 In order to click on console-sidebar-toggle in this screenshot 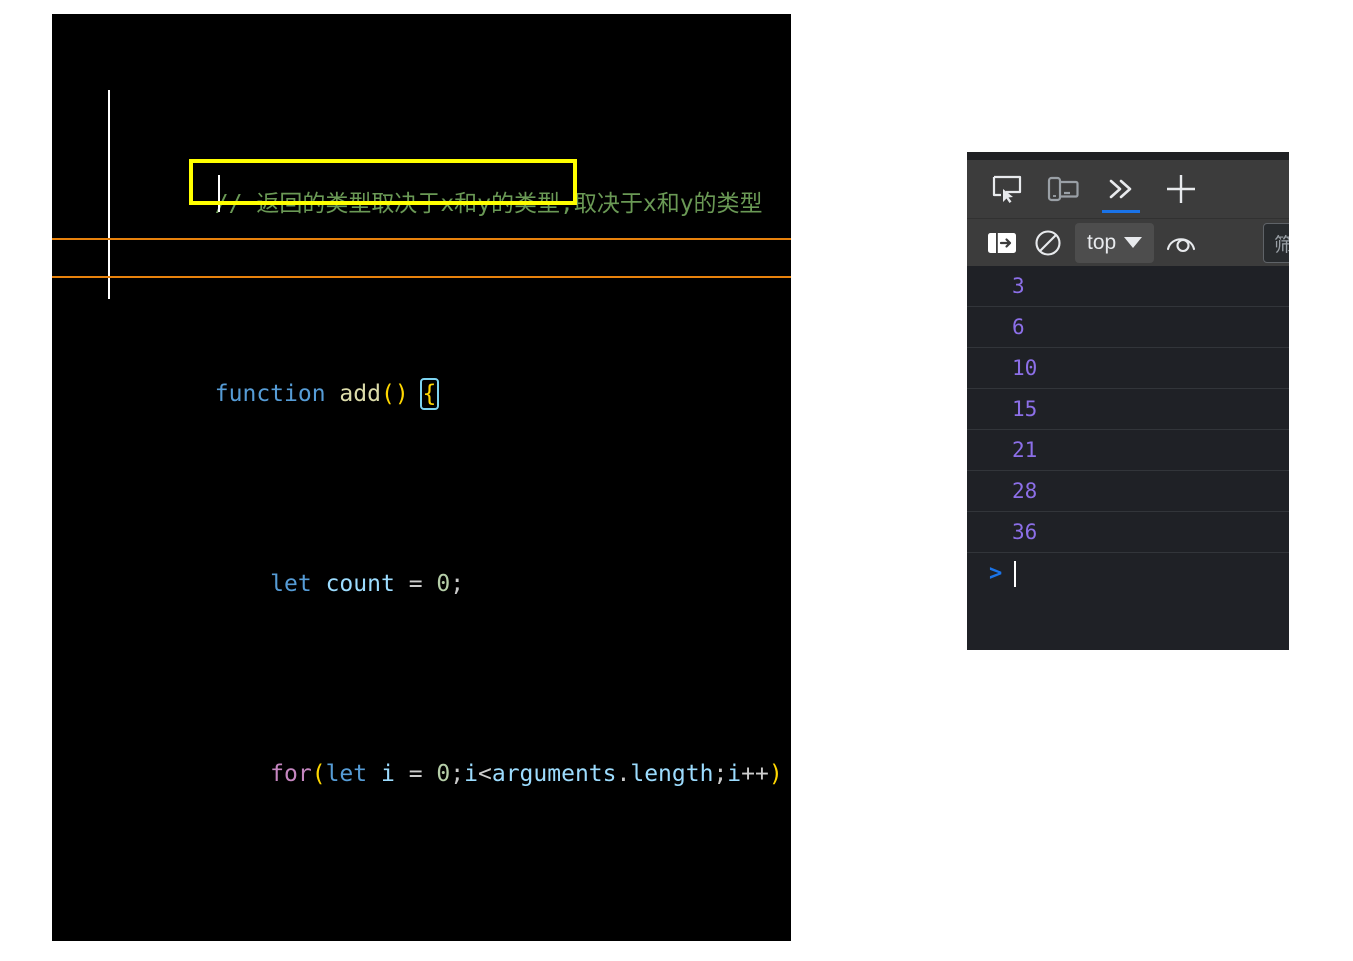, I will do `click(1002, 243)`.